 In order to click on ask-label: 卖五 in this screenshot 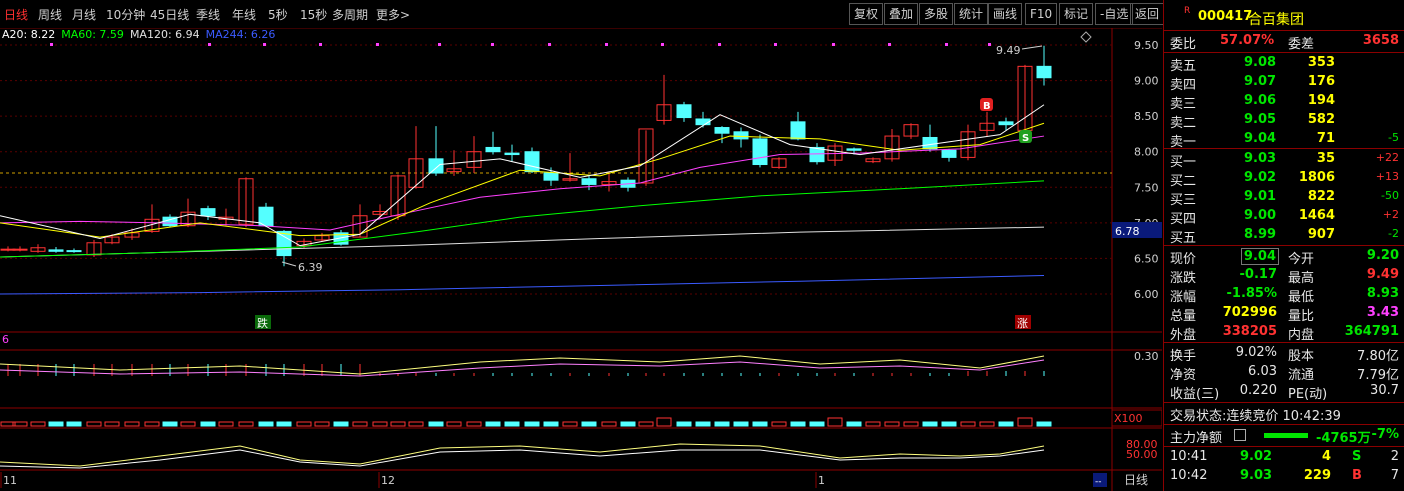, I will do `click(1183, 66)`.